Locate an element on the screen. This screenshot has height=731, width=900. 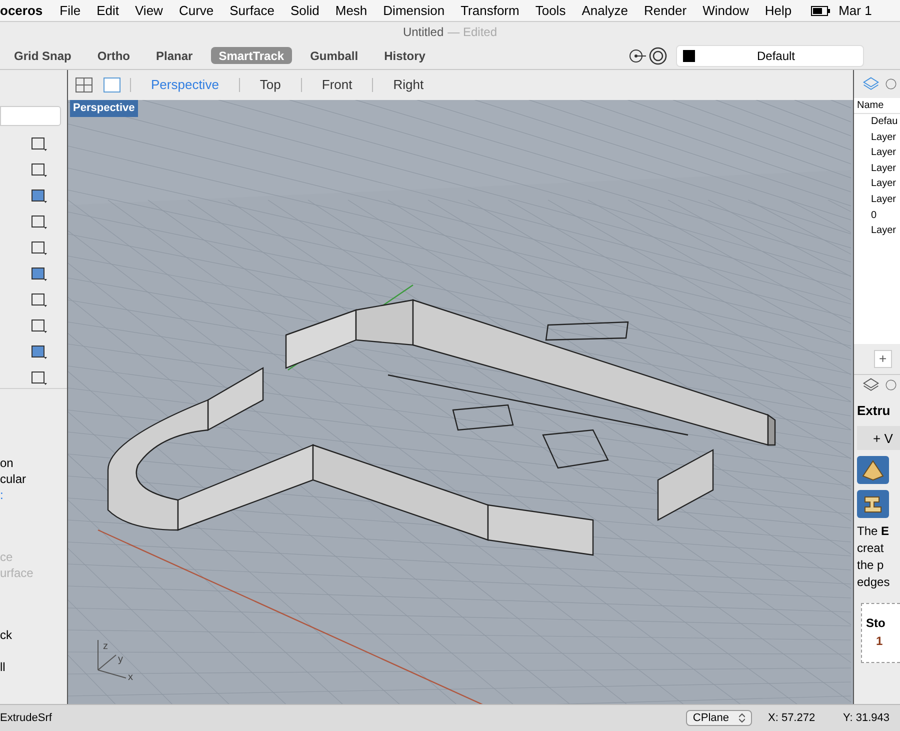
toggle-button: Planar is located at coordinates (174, 55).